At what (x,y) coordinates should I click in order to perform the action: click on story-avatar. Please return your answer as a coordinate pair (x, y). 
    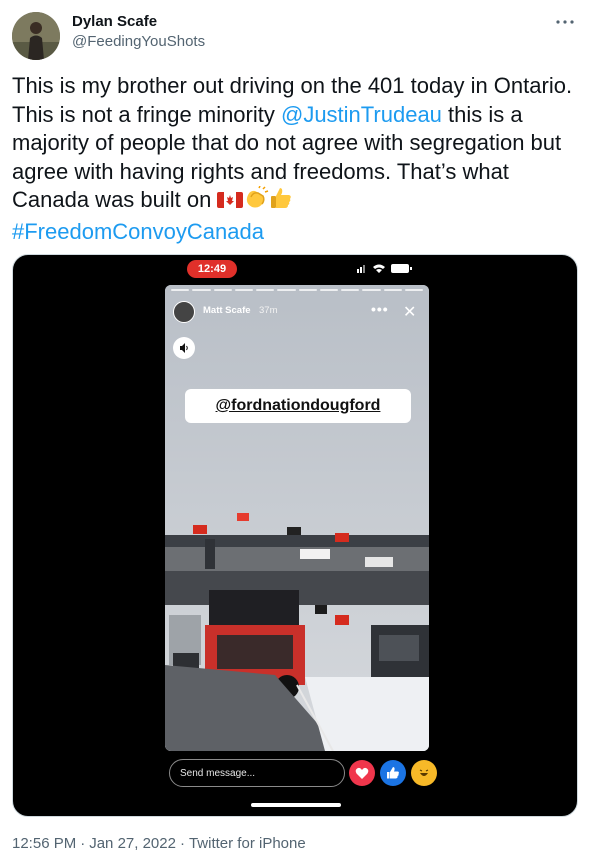
    Looking at the image, I should click on (184, 312).